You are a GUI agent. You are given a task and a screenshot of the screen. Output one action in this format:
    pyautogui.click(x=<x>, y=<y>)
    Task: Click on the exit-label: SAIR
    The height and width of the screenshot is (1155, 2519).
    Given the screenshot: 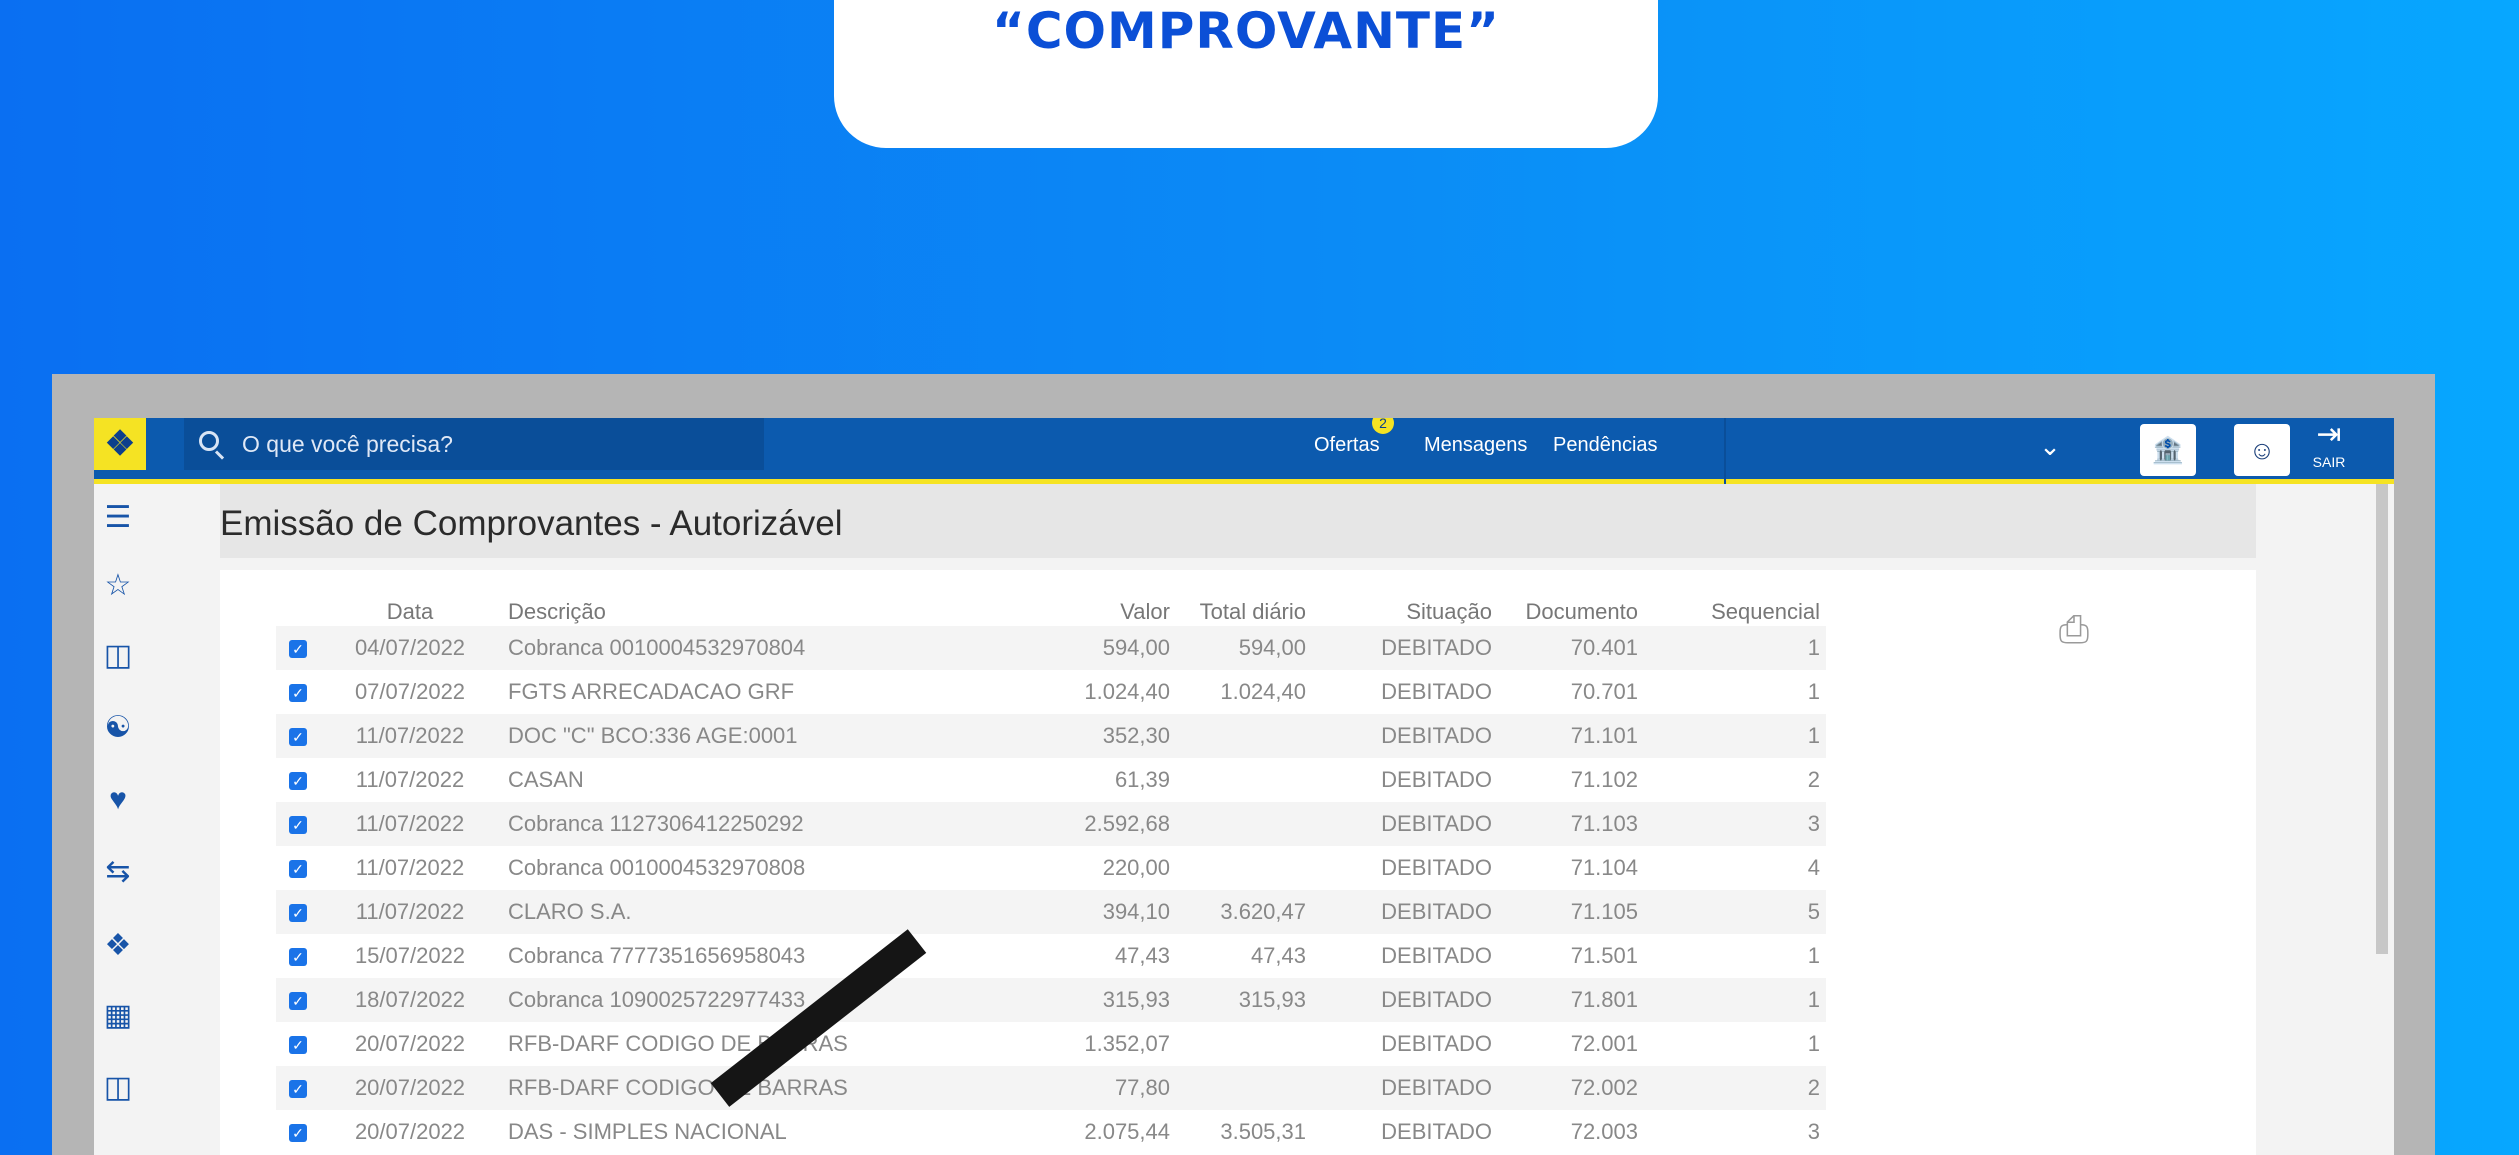 What is the action you would take?
    pyautogui.click(x=2329, y=462)
    